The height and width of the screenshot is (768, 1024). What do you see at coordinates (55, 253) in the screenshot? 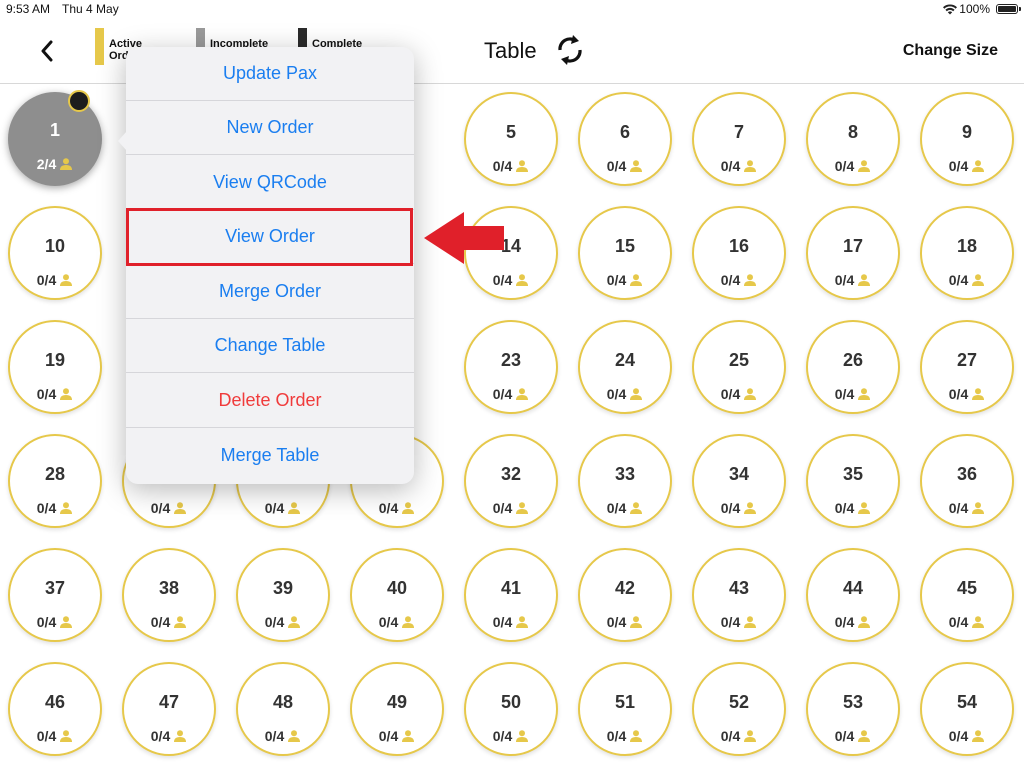
I see `table-10: 10 0/4` at bounding box center [55, 253].